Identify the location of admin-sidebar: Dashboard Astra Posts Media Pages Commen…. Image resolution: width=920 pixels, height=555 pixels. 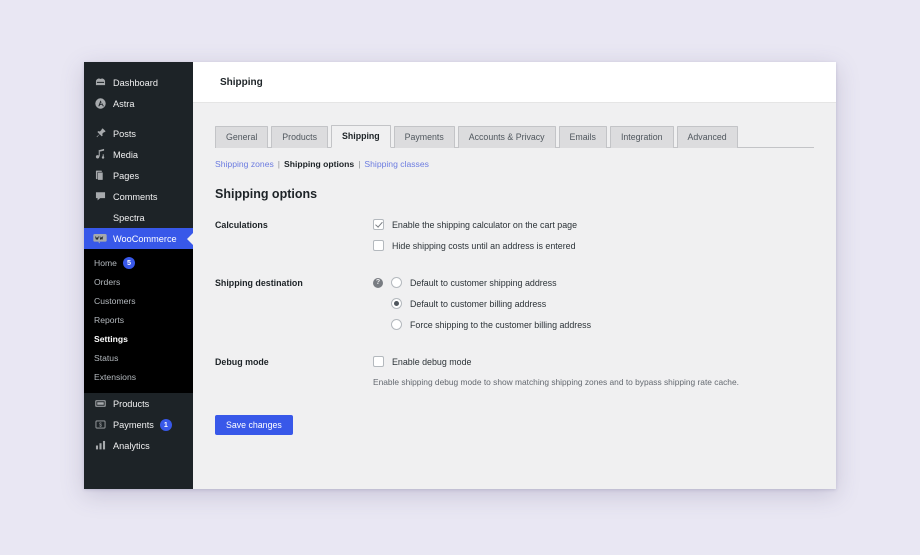
(139, 275).